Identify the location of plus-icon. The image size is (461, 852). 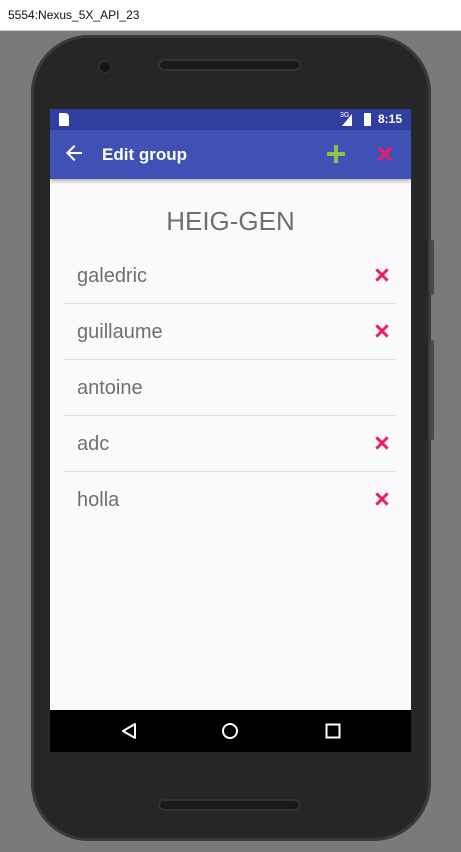
(336, 154).